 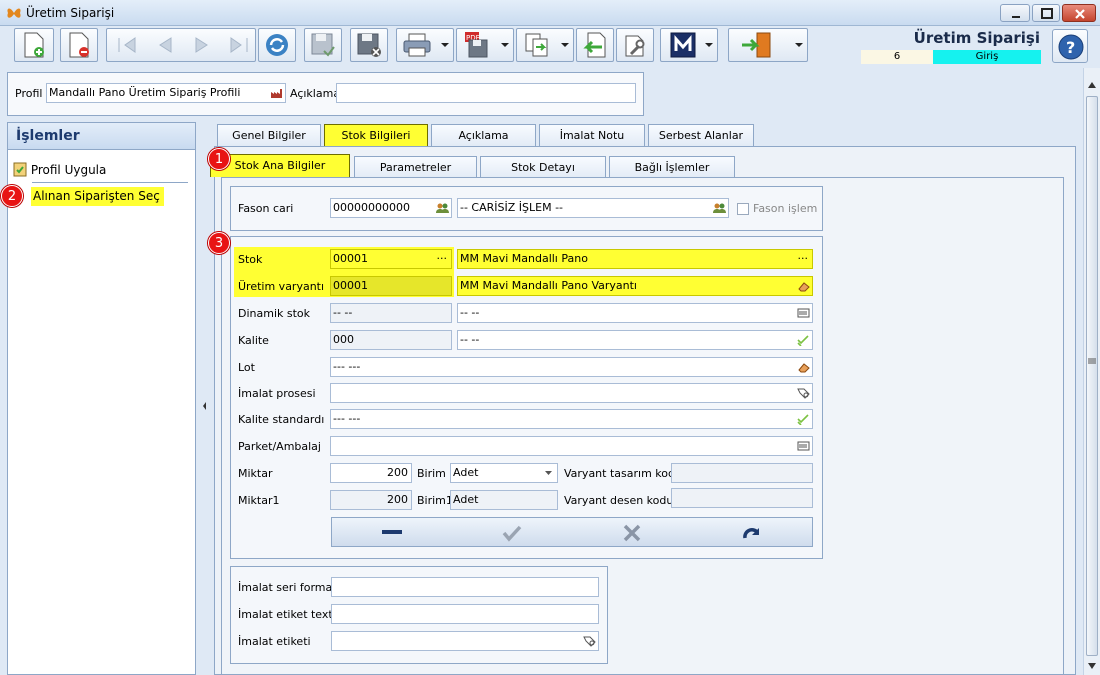 What do you see at coordinates (743, 209) in the screenshot?
I see `fason-checkbox` at bounding box center [743, 209].